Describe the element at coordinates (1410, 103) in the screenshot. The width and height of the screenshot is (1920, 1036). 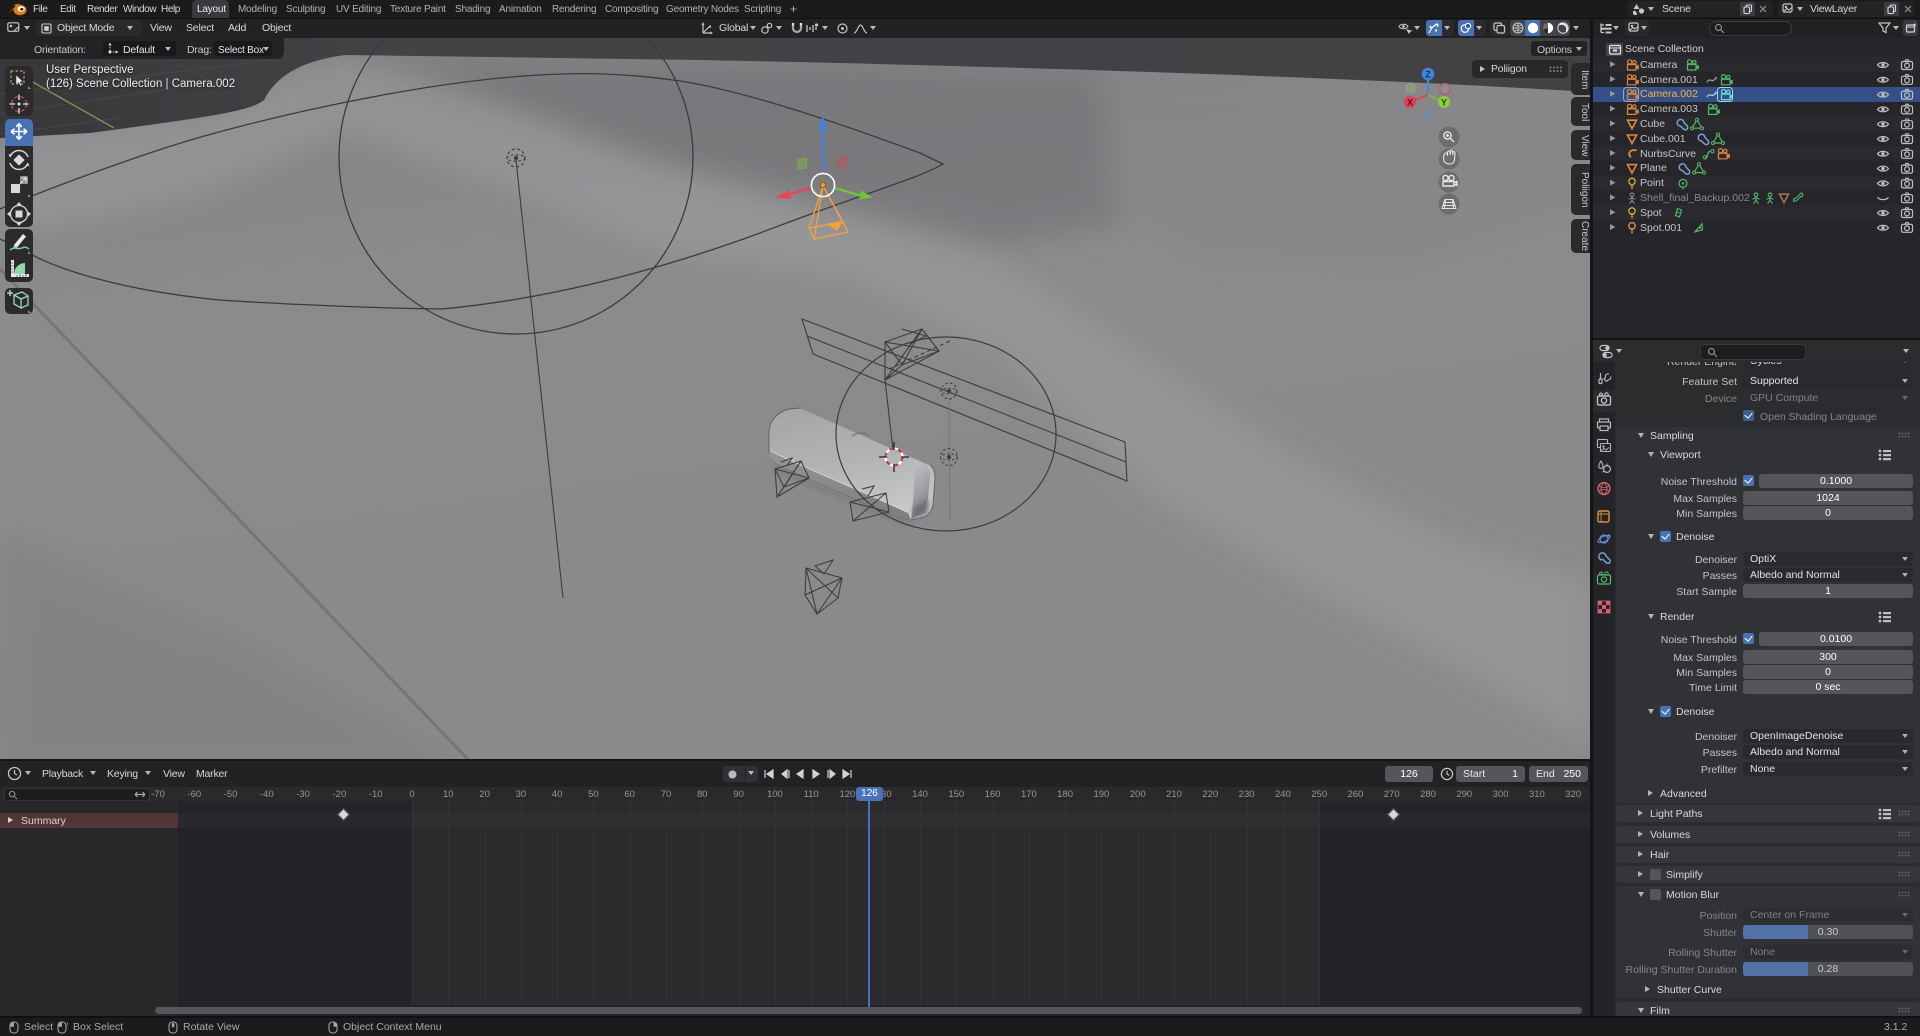
I see `svg-text: X` at that location.